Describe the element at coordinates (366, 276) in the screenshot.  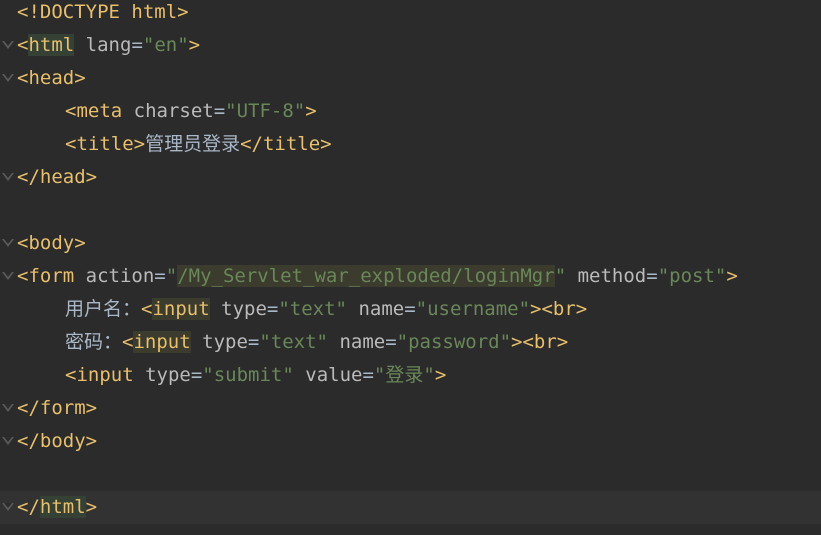
I see `code-token-highlighted: /My_Servlet_war_exploded/loginMgr` at that location.